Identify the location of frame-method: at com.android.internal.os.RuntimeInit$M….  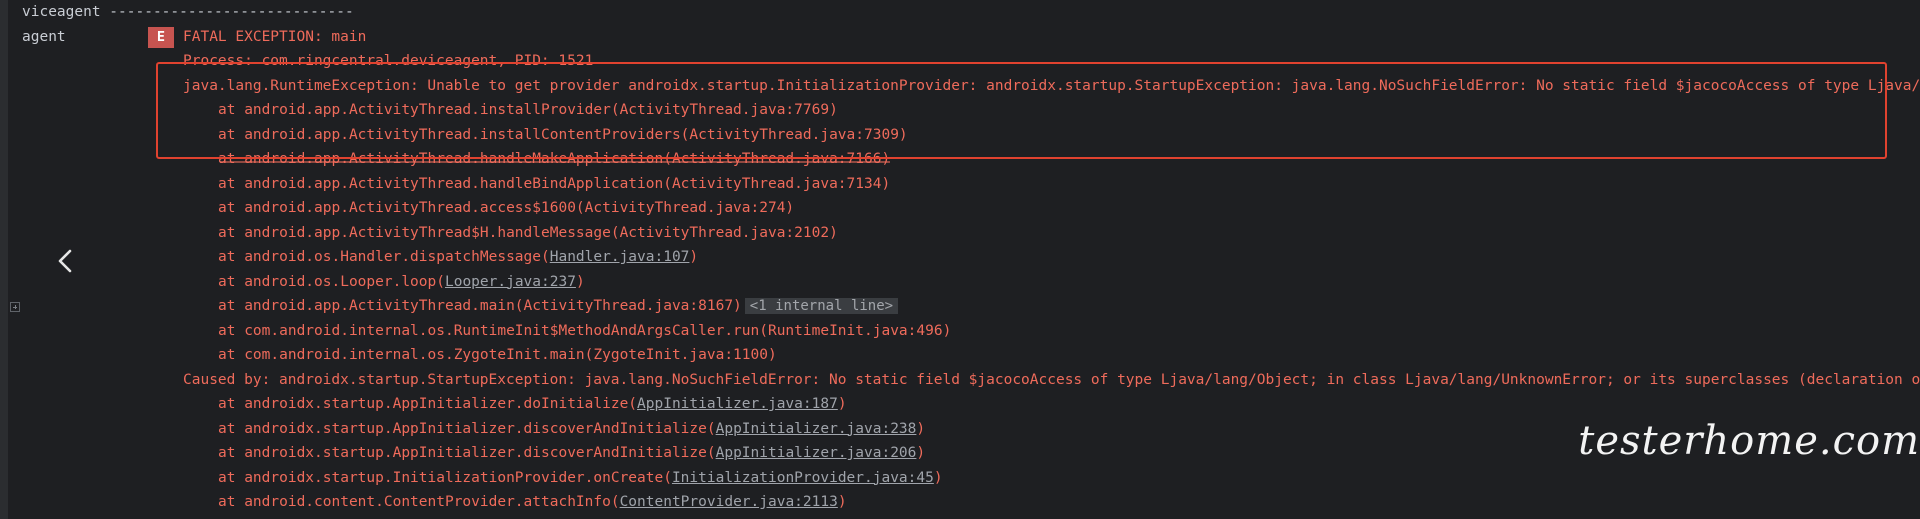
(585, 330).